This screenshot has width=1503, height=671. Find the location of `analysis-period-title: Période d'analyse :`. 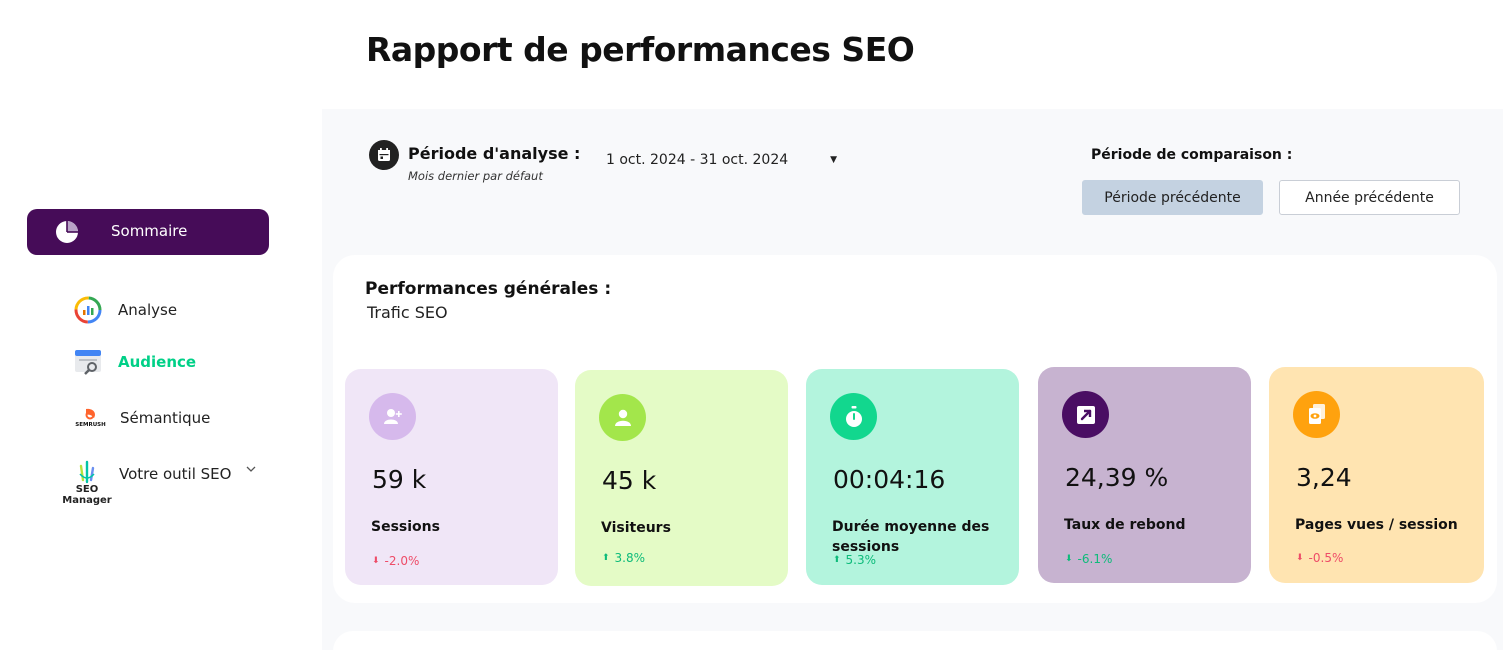

analysis-period-title: Période d'analyse : is located at coordinates (494, 153).